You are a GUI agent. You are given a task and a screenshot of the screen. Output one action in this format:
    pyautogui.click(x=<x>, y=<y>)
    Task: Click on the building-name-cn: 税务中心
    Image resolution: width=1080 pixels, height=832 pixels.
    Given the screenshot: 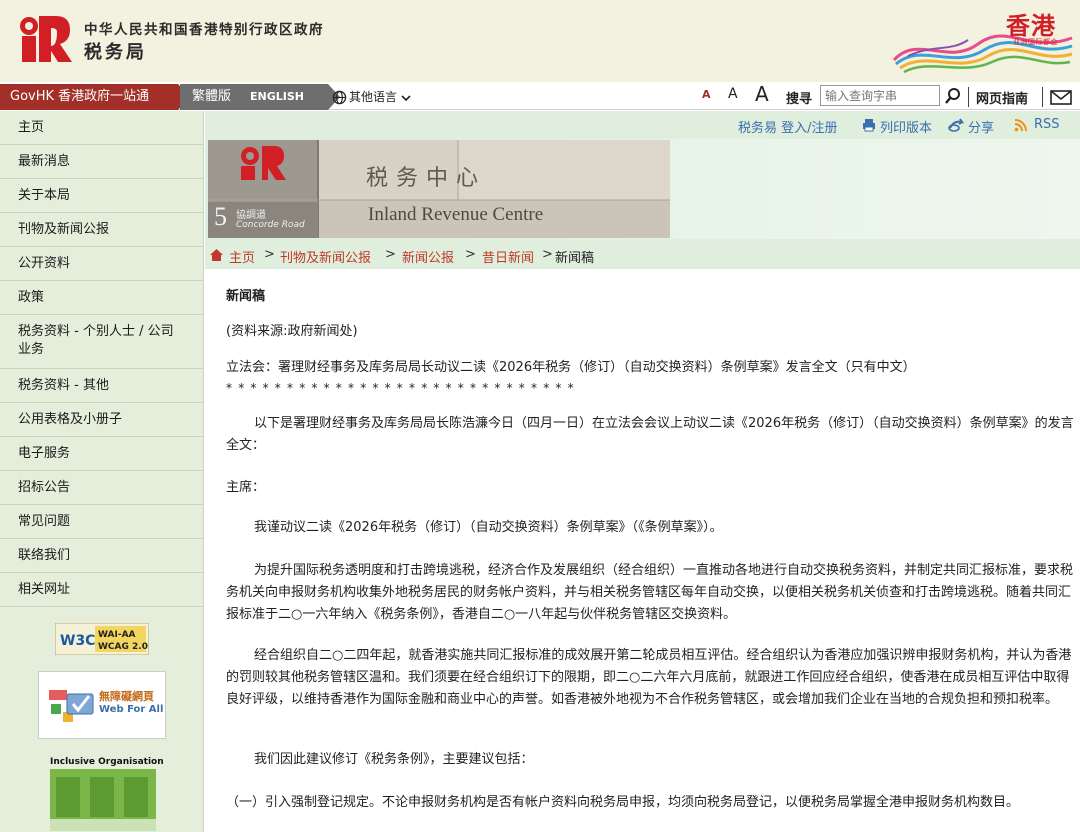 What is the action you would take?
    pyautogui.click(x=426, y=178)
    